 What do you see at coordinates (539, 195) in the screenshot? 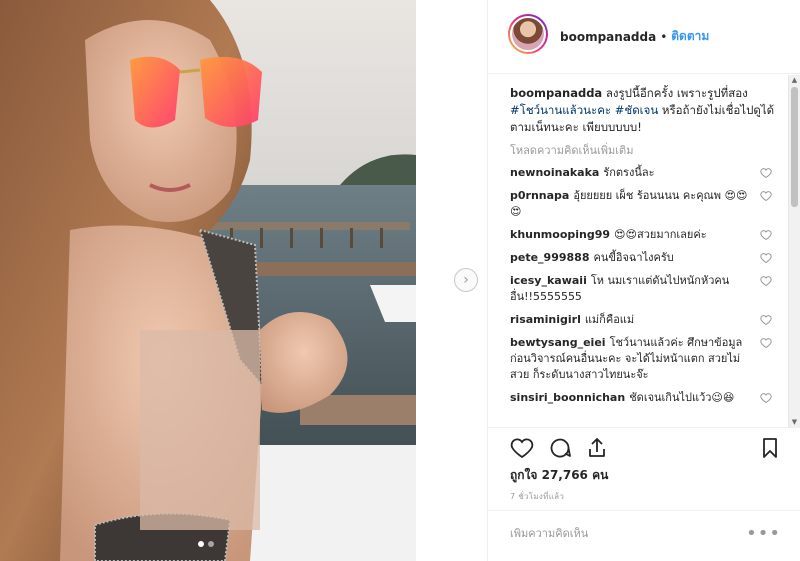
I see `comment-username: p0rnnapa` at bounding box center [539, 195].